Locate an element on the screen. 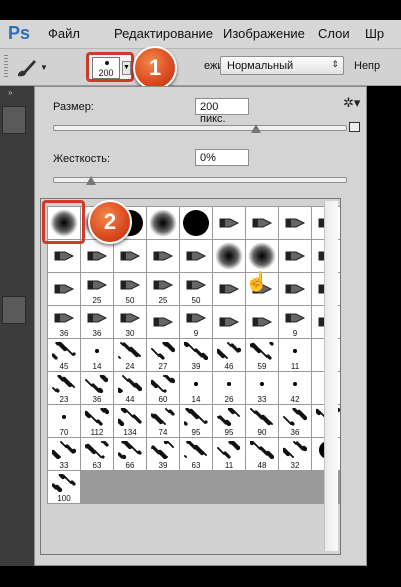 This screenshot has width=401, height=587. brush-size-label: 90 is located at coordinates (262, 432).